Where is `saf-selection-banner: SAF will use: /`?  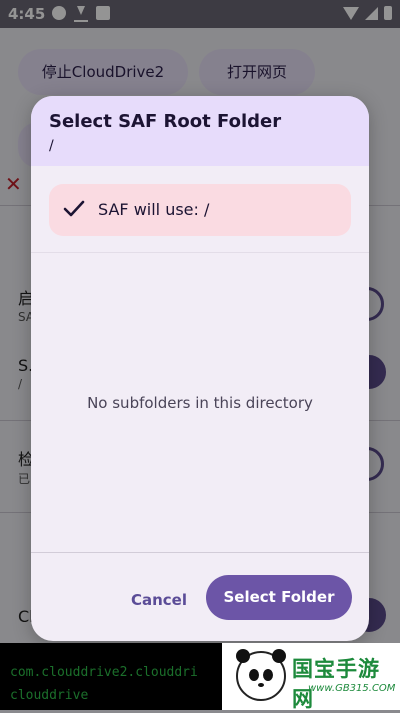 saf-selection-banner: SAF will use: / is located at coordinates (200, 210).